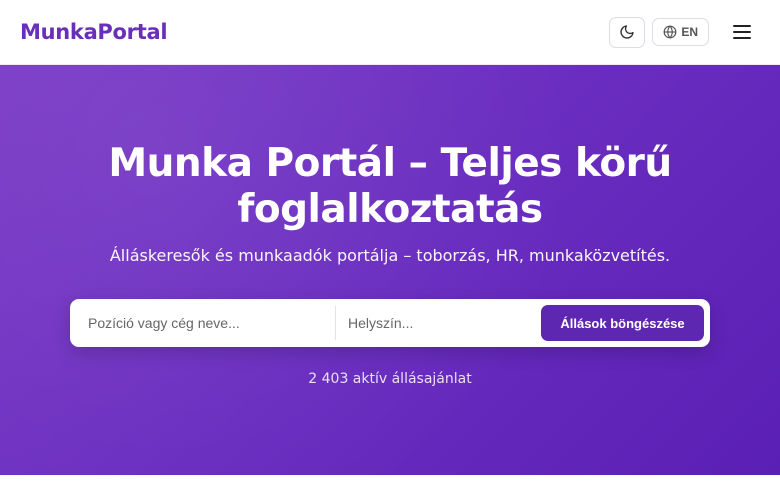 The height and width of the screenshot is (493, 780). Describe the element at coordinates (202, 323) in the screenshot. I see `position-search-input` at that location.